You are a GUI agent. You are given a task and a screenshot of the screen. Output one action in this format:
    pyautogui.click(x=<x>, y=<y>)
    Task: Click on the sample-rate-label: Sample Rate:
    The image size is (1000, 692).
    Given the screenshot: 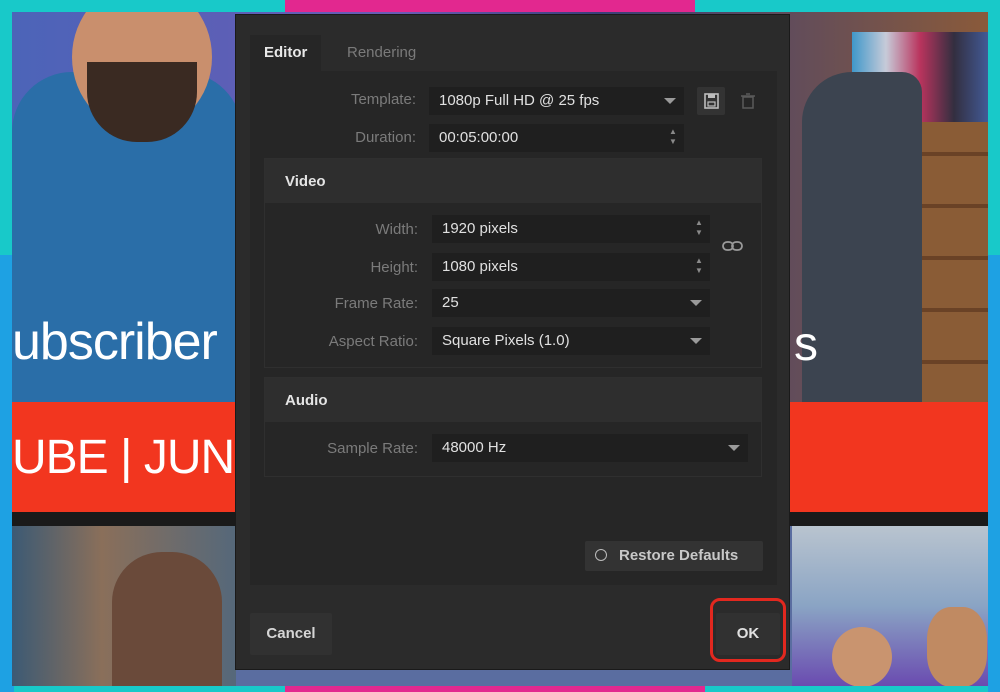 What is the action you would take?
    pyautogui.click(x=372, y=448)
    